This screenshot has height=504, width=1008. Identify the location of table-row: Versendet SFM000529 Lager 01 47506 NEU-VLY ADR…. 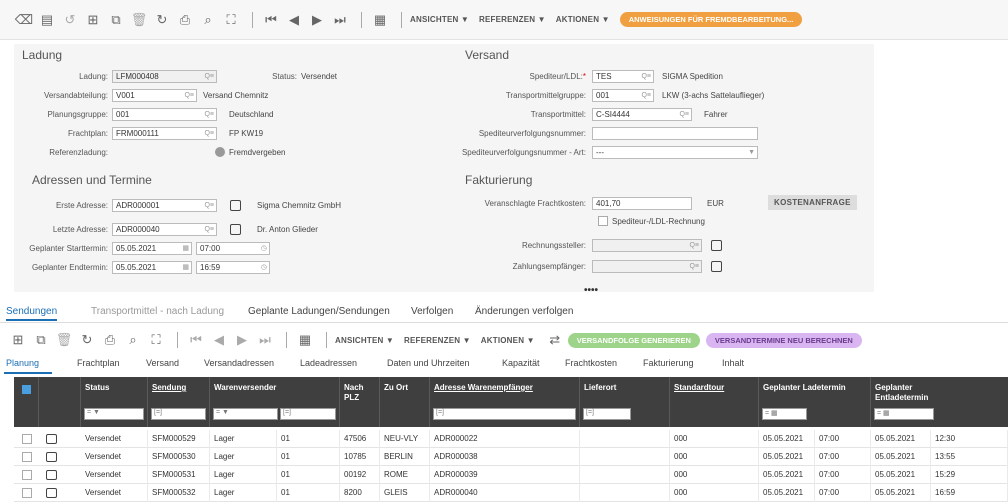
(511, 439).